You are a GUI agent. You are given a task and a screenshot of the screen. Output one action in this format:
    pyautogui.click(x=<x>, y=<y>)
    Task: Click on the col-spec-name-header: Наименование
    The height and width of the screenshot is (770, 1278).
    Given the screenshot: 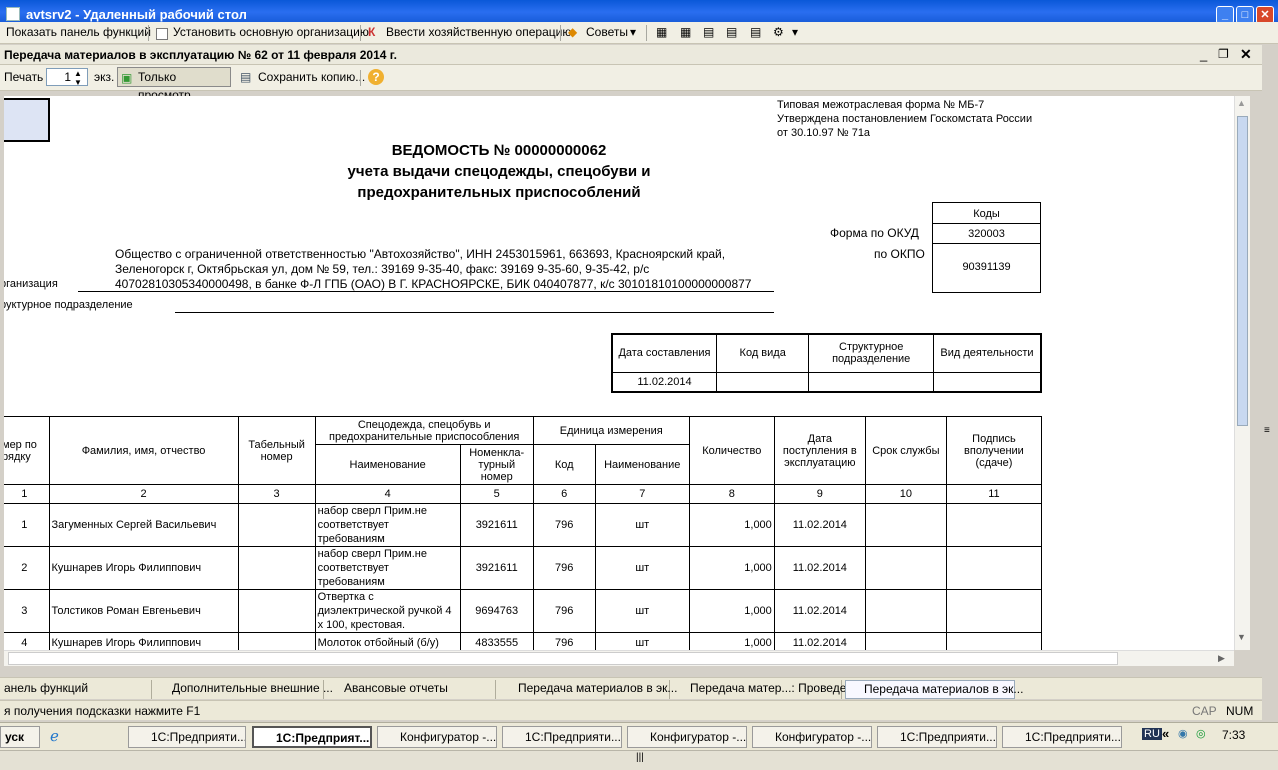 What is the action you would take?
    pyautogui.click(x=387, y=464)
    